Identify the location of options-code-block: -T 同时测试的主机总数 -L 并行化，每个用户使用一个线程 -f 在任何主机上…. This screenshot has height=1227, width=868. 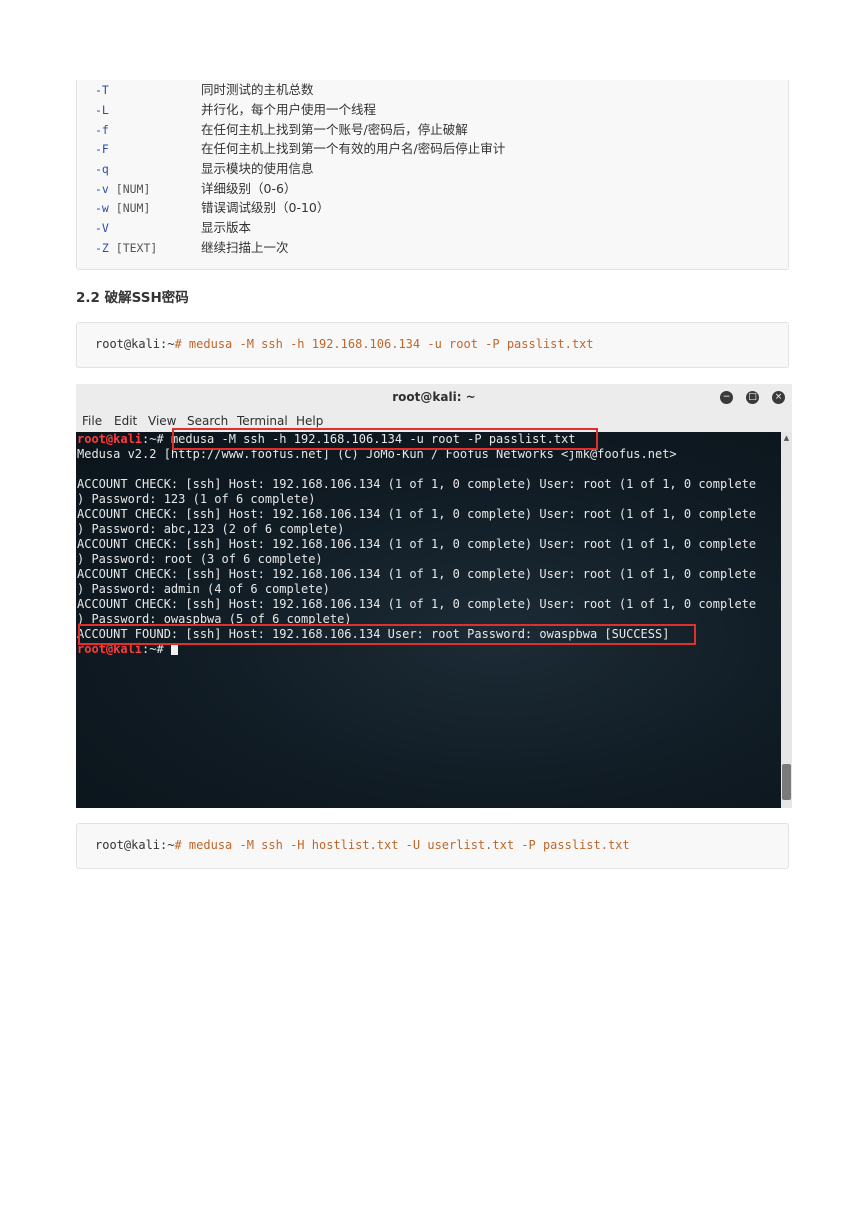
(432, 175).